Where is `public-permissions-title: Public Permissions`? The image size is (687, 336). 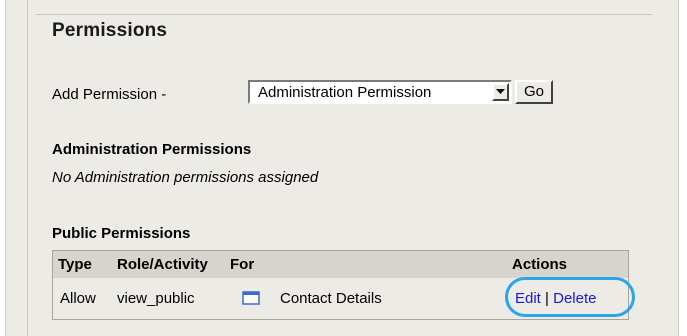
public-permissions-title: Public Permissions is located at coordinates (121, 233).